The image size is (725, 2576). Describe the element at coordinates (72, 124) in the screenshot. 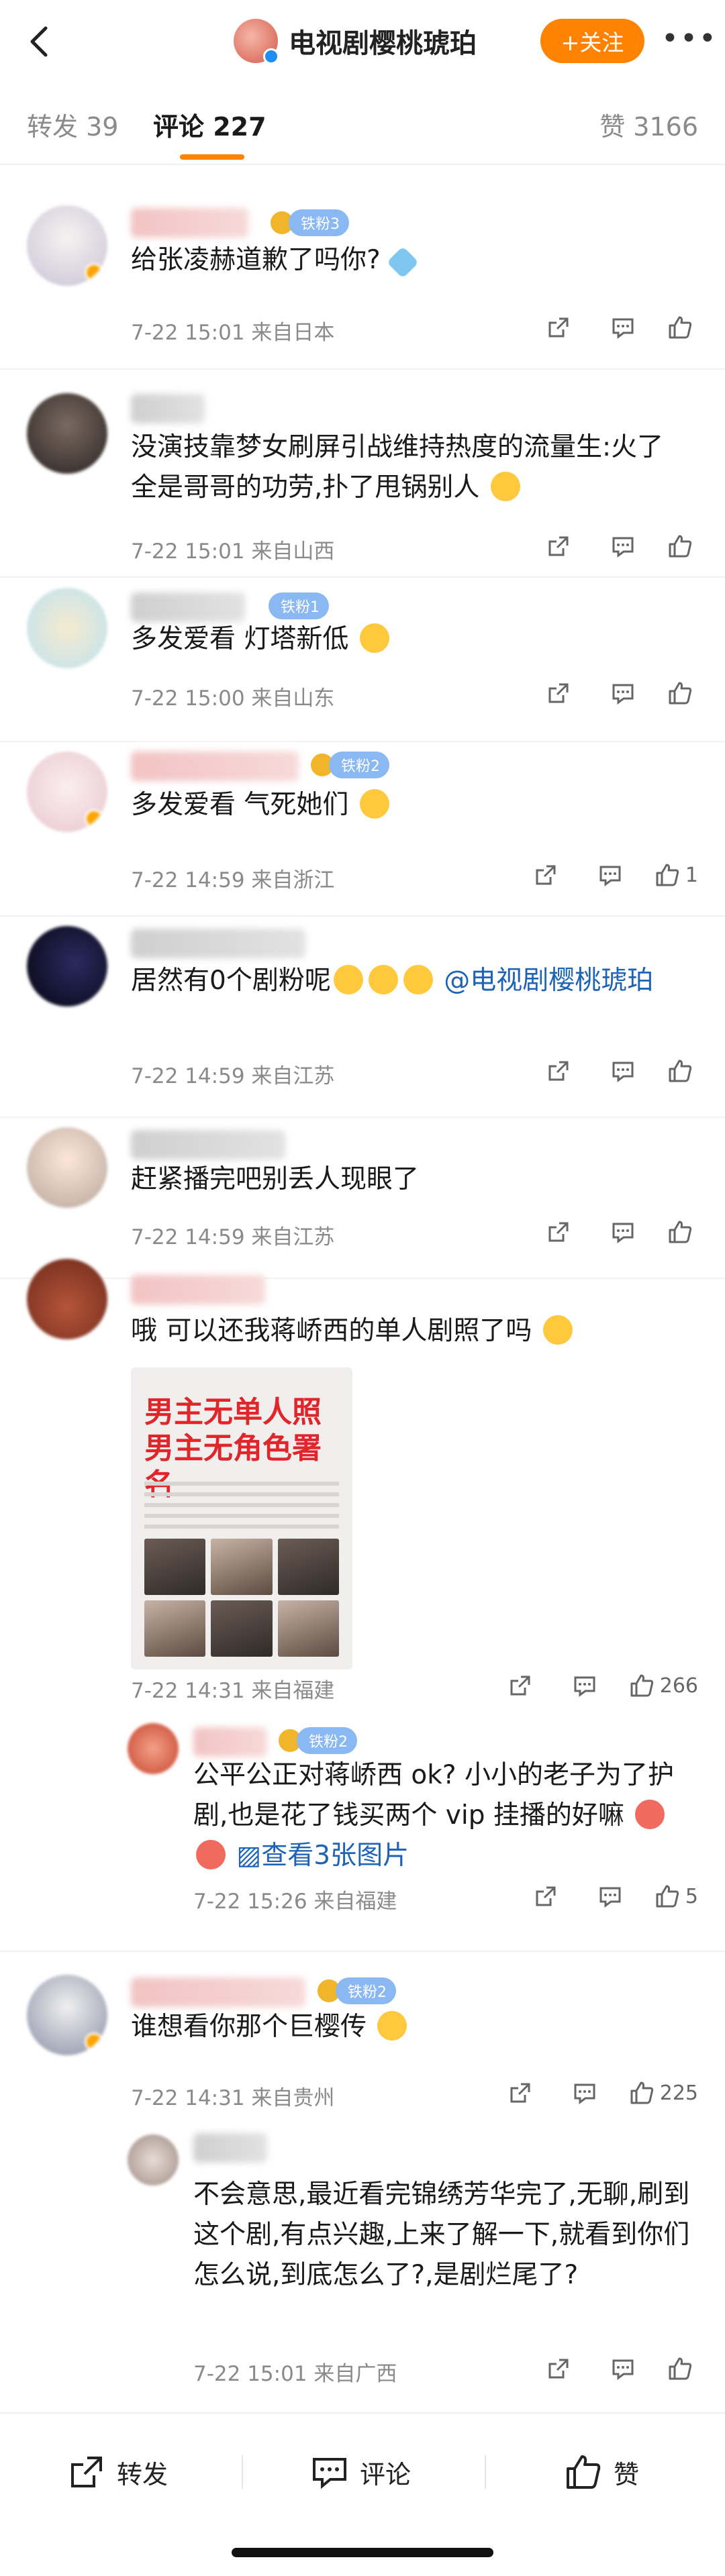

I see `tab-repost: 转发 39` at that location.